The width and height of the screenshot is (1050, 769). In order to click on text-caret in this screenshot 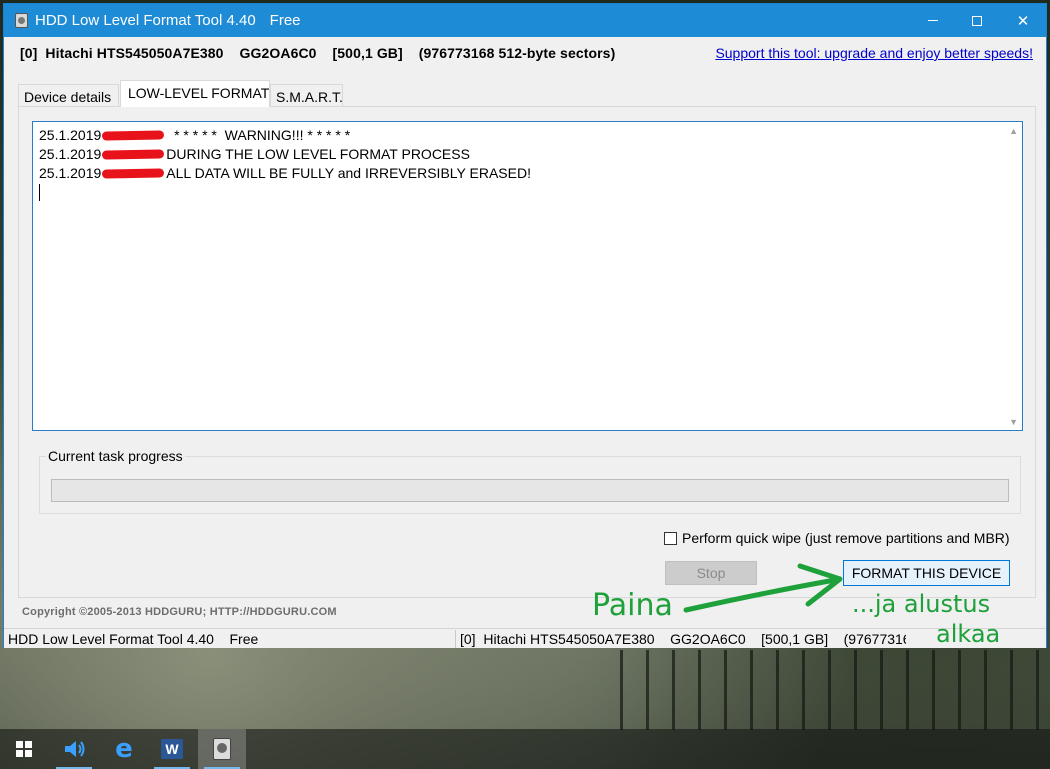, I will do `click(39, 192)`.